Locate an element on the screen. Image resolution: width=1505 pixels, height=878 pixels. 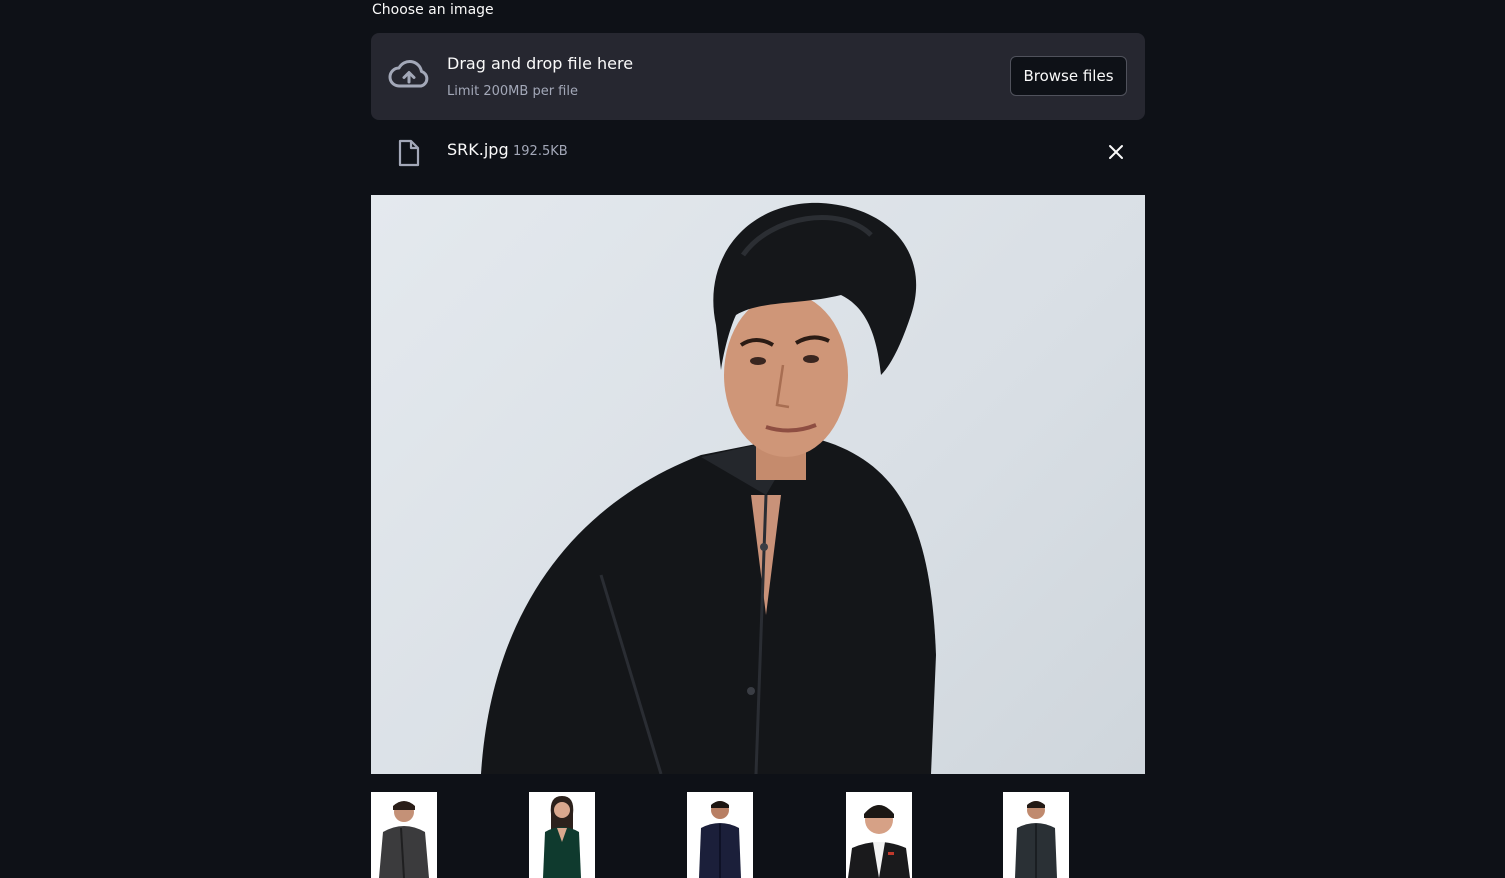
close-icon is located at coordinates (1116, 152).